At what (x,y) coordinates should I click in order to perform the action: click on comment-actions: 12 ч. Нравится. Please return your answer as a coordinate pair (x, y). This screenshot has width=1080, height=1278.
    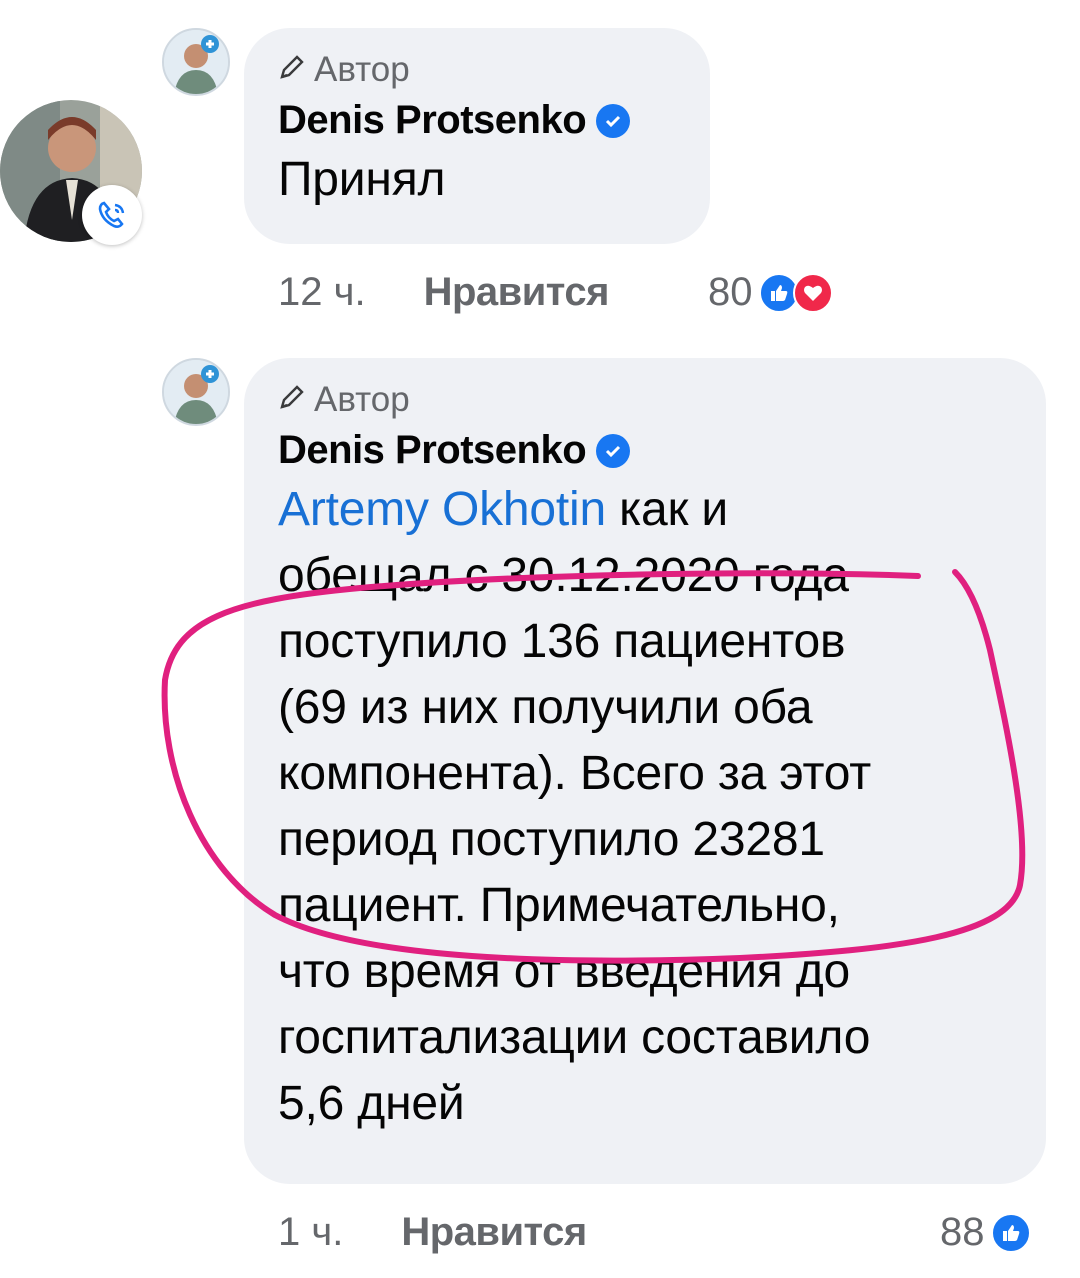
    Looking at the image, I should click on (443, 292).